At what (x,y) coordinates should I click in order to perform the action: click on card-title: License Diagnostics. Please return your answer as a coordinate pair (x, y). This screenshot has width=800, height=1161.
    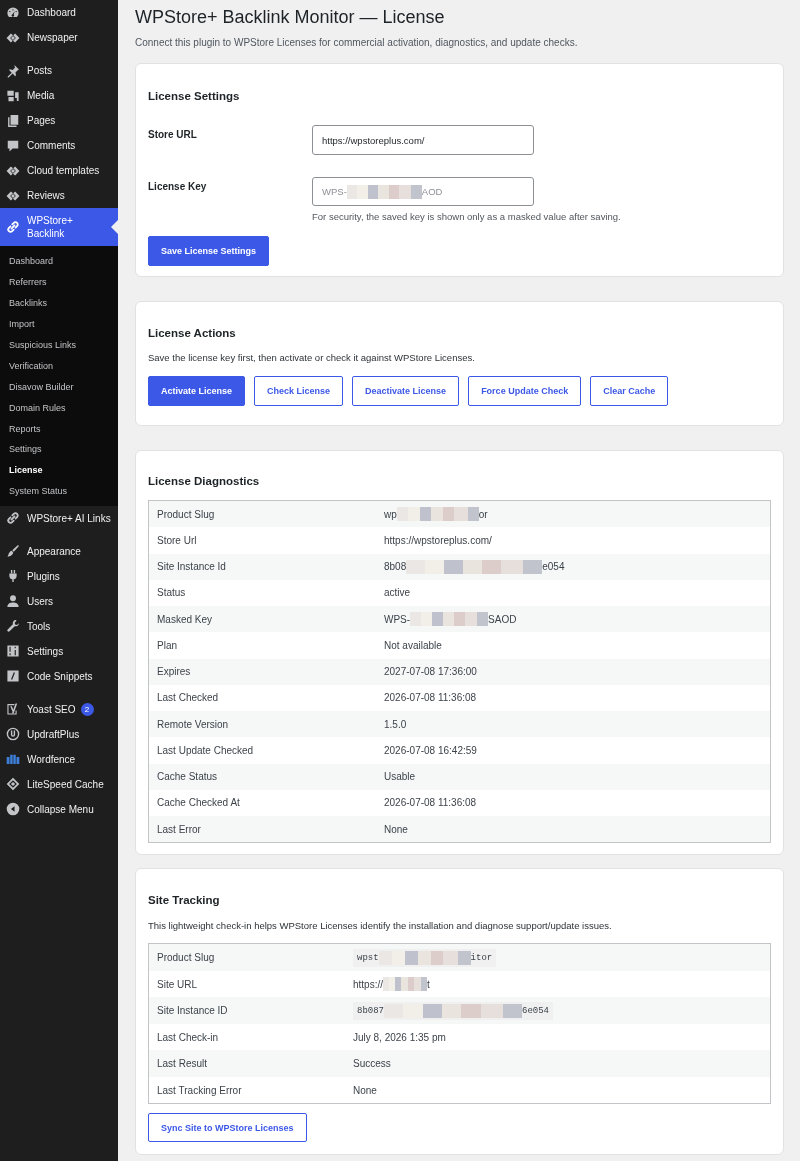
    Looking at the image, I should click on (204, 481).